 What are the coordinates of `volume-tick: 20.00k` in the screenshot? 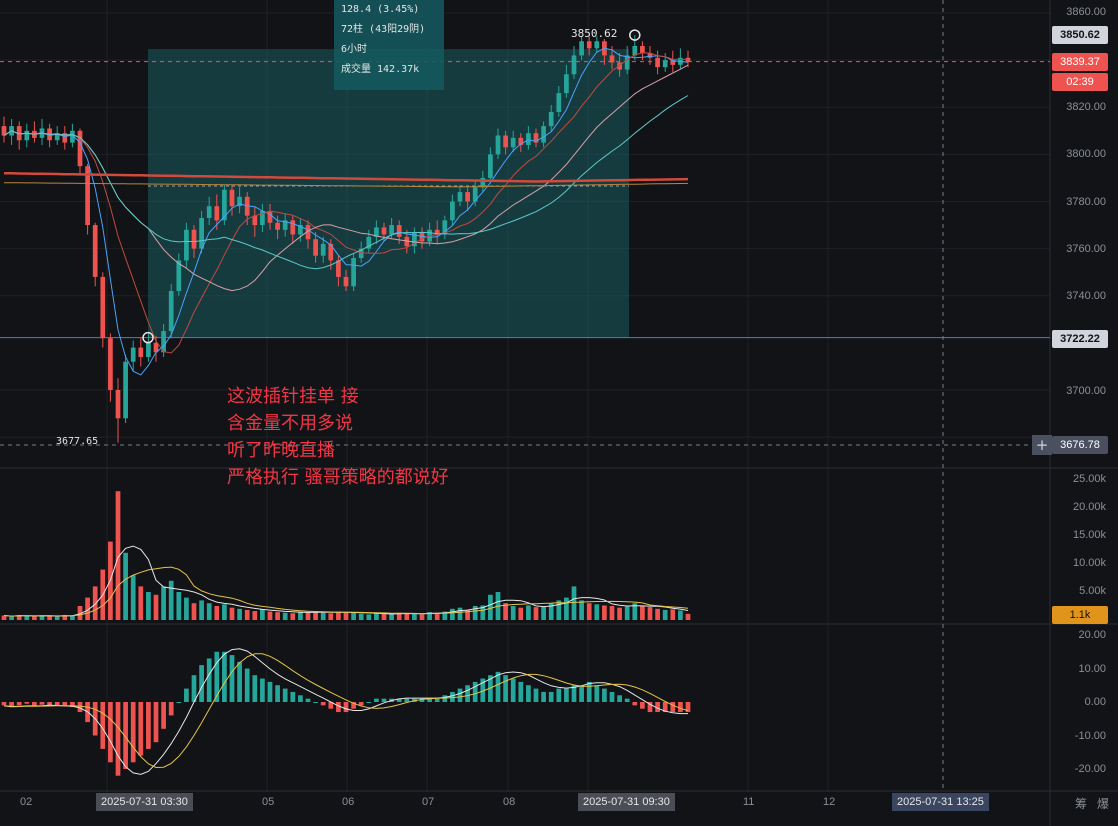 It's located at (1089, 507).